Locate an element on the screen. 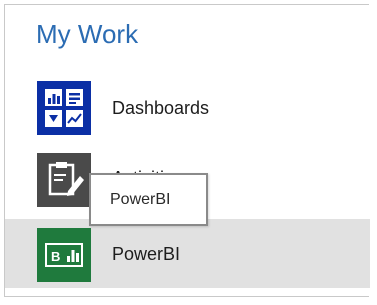 Image resolution: width=377 pixels, height=305 pixels. activities-icon is located at coordinates (64, 180).